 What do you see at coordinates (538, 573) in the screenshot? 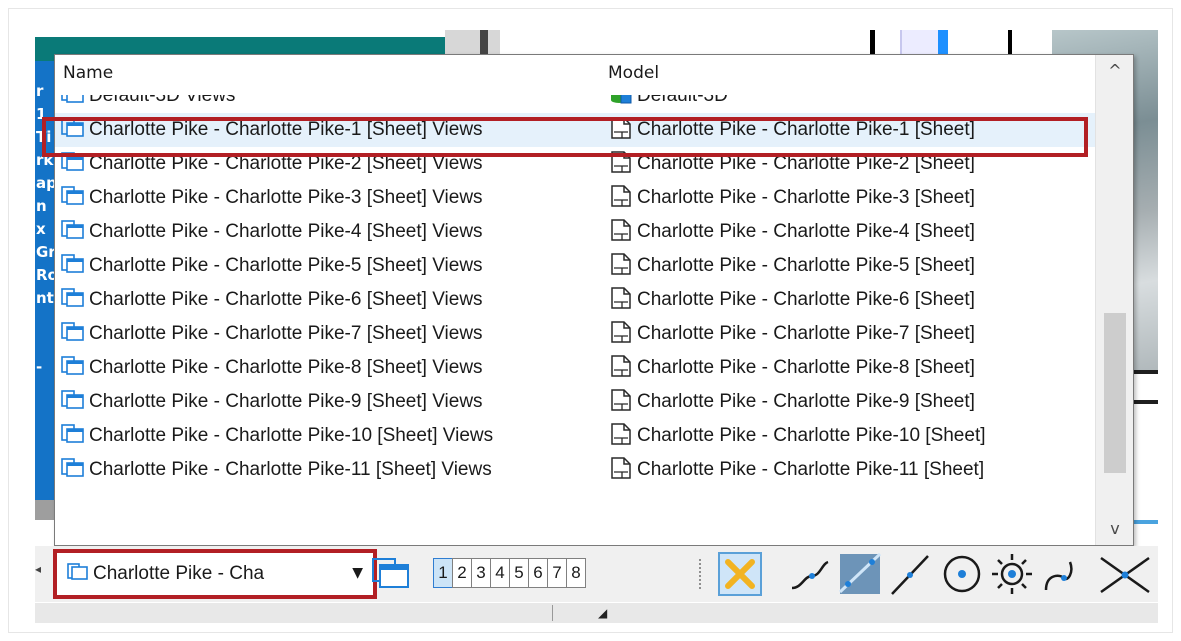
I see `view-number-button-6: 6` at bounding box center [538, 573].